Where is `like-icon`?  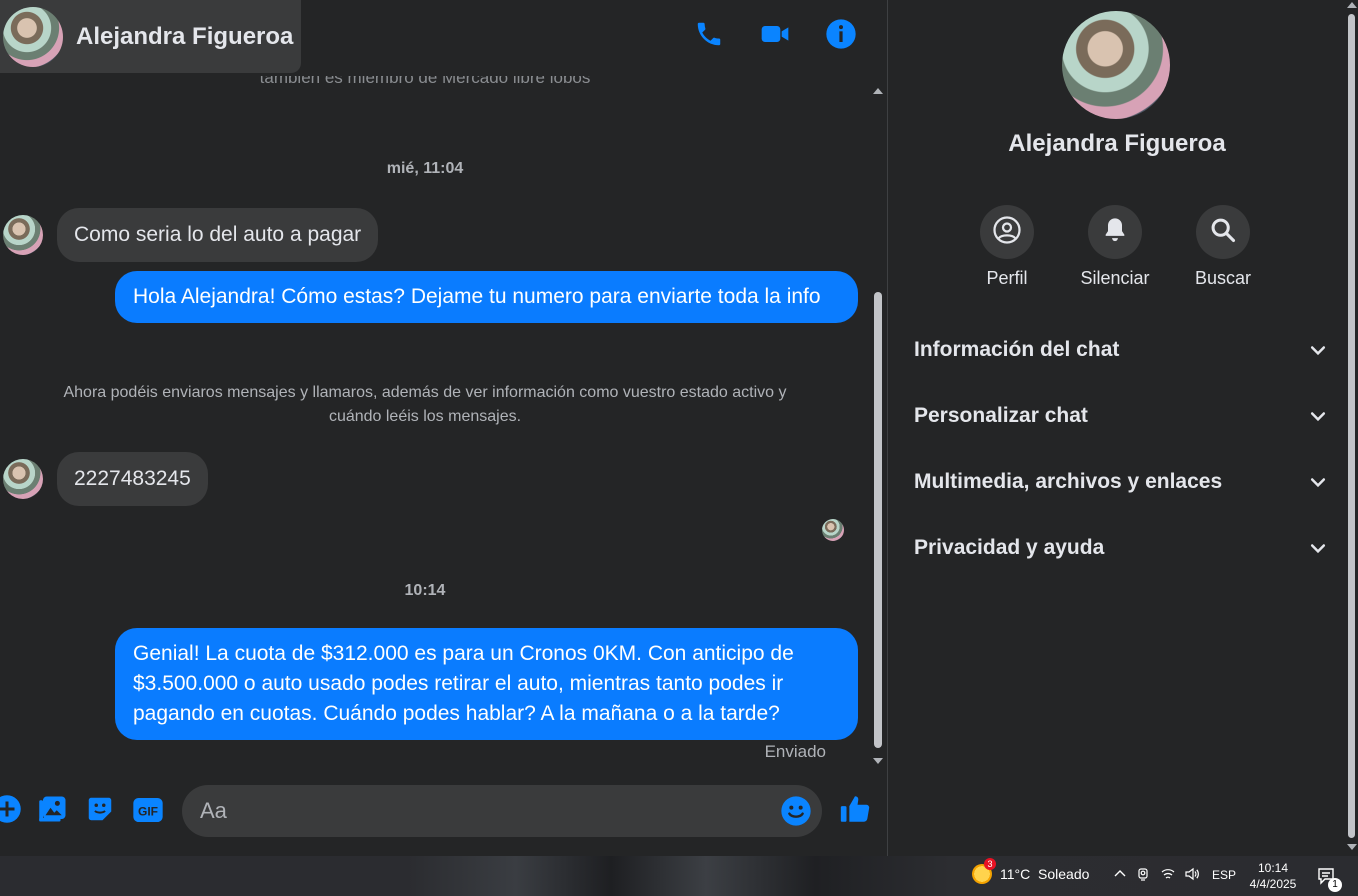
like-icon is located at coordinates (854, 808).